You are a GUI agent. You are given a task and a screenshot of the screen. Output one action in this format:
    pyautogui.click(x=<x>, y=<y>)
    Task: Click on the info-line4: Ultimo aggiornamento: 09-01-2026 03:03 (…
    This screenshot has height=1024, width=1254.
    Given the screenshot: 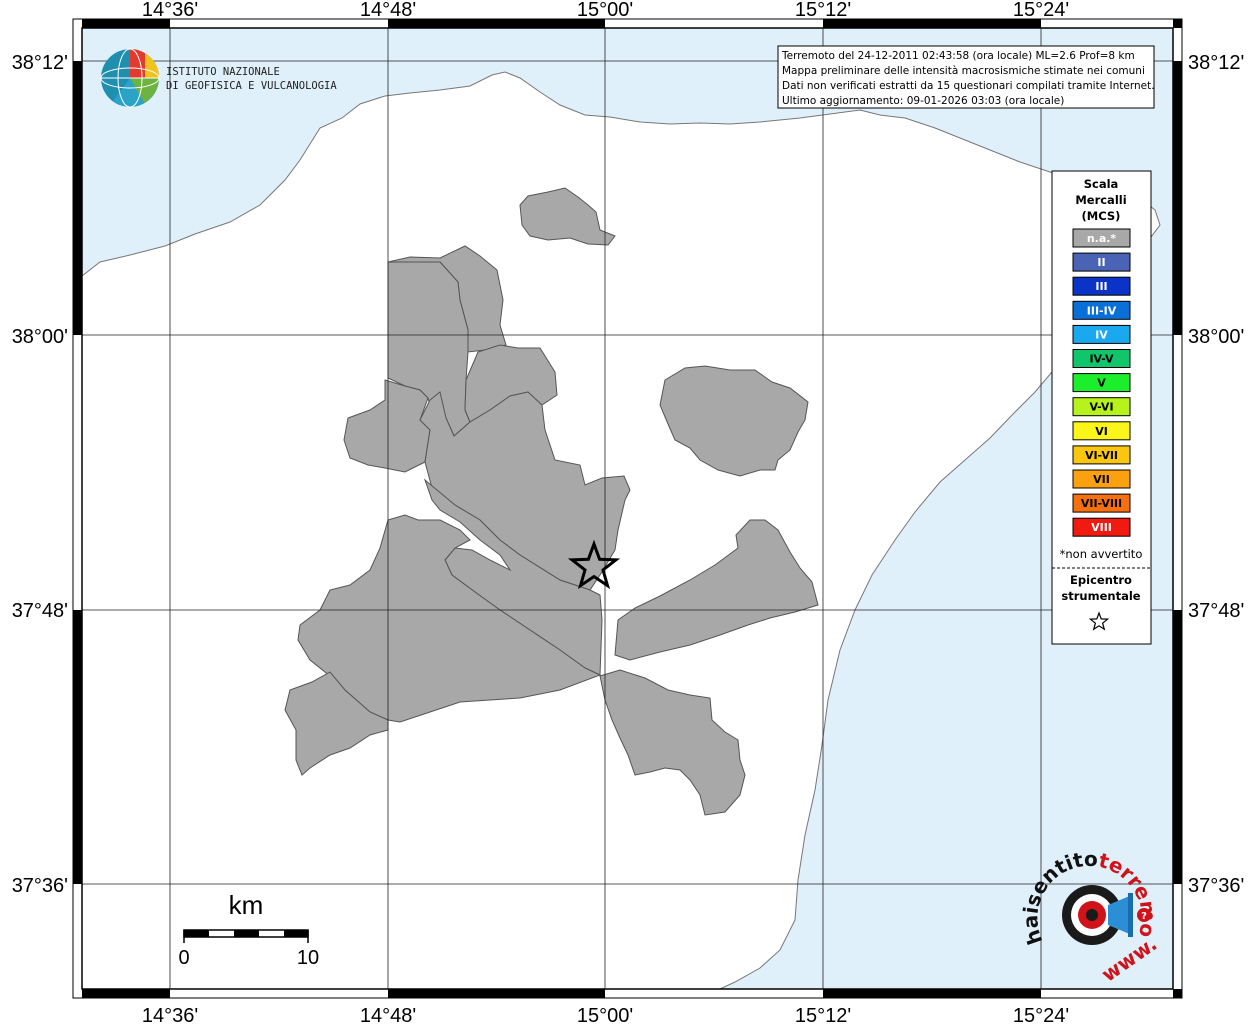 What is the action you would take?
    pyautogui.click(x=923, y=101)
    